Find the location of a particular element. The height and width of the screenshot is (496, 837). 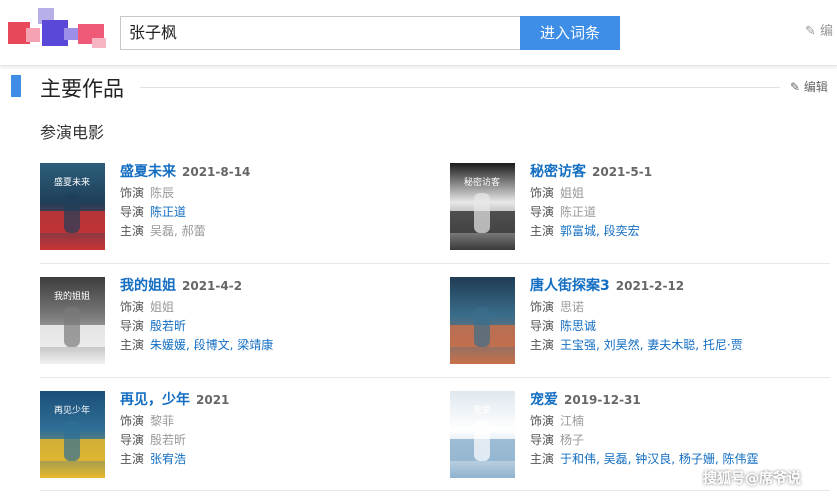

role-value: 思诺 is located at coordinates (572, 307).